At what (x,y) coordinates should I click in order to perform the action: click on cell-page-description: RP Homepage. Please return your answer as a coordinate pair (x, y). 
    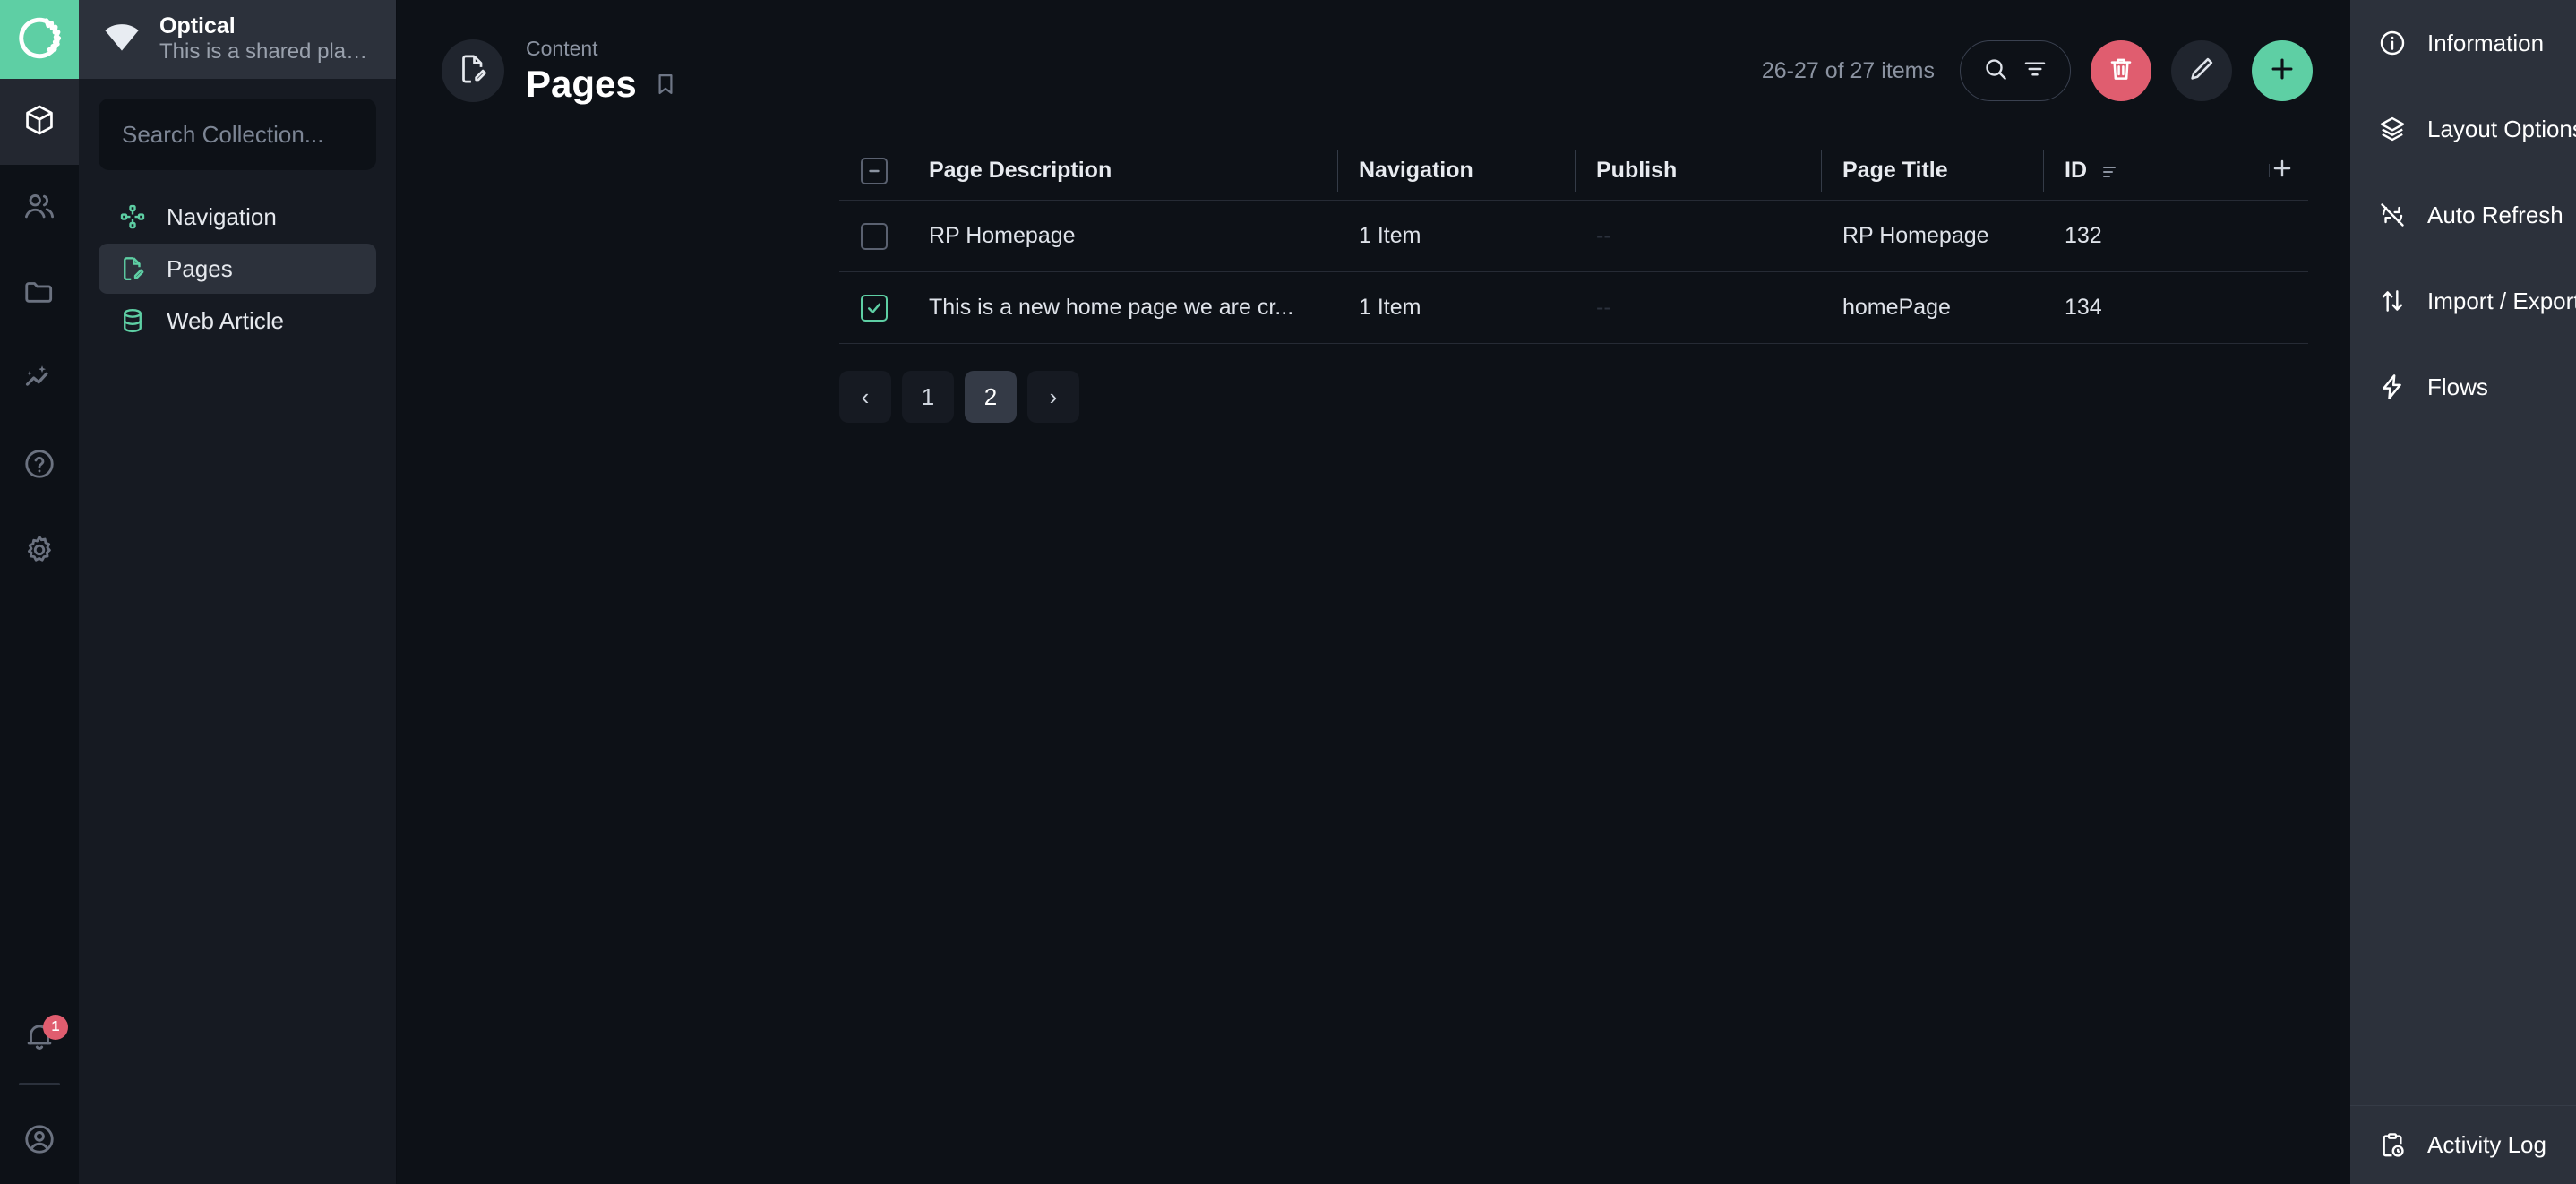
    Looking at the image, I should click on (1122, 236).